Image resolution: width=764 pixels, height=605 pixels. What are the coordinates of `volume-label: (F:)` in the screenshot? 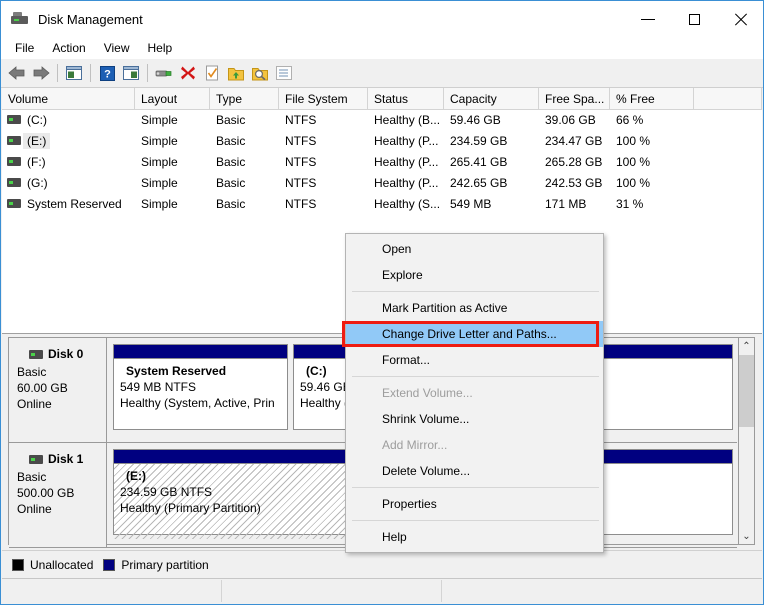 It's located at (36, 161).